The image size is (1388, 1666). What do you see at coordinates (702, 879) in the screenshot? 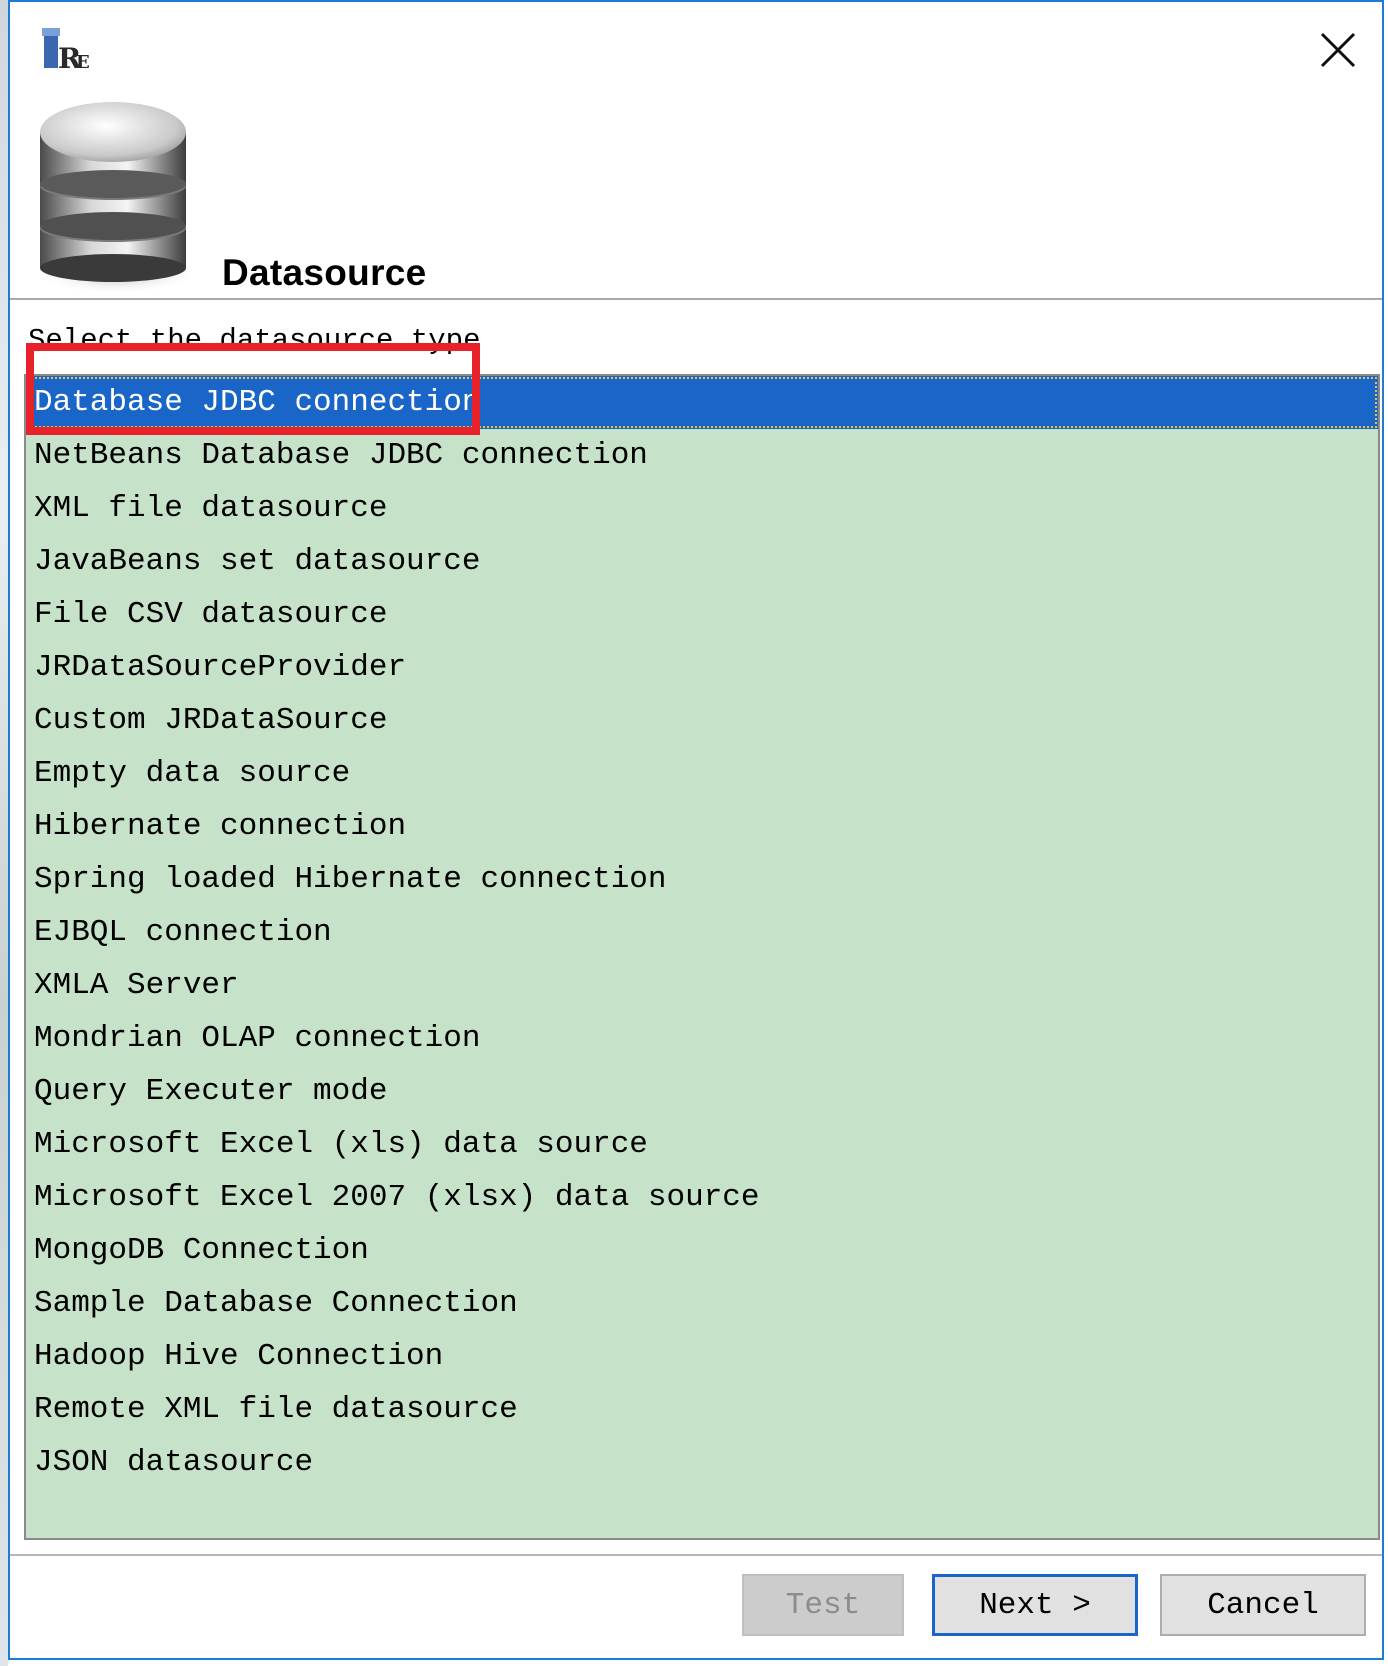
I see `datasource-type-item: Spring loaded Hibernate connection` at bounding box center [702, 879].